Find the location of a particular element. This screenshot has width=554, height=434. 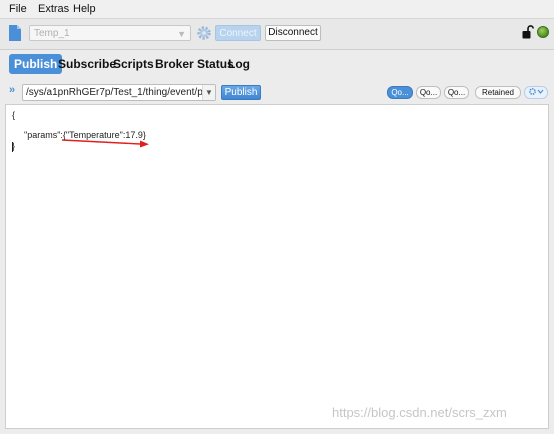

menu-extras: Extras is located at coordinates (53, 9).